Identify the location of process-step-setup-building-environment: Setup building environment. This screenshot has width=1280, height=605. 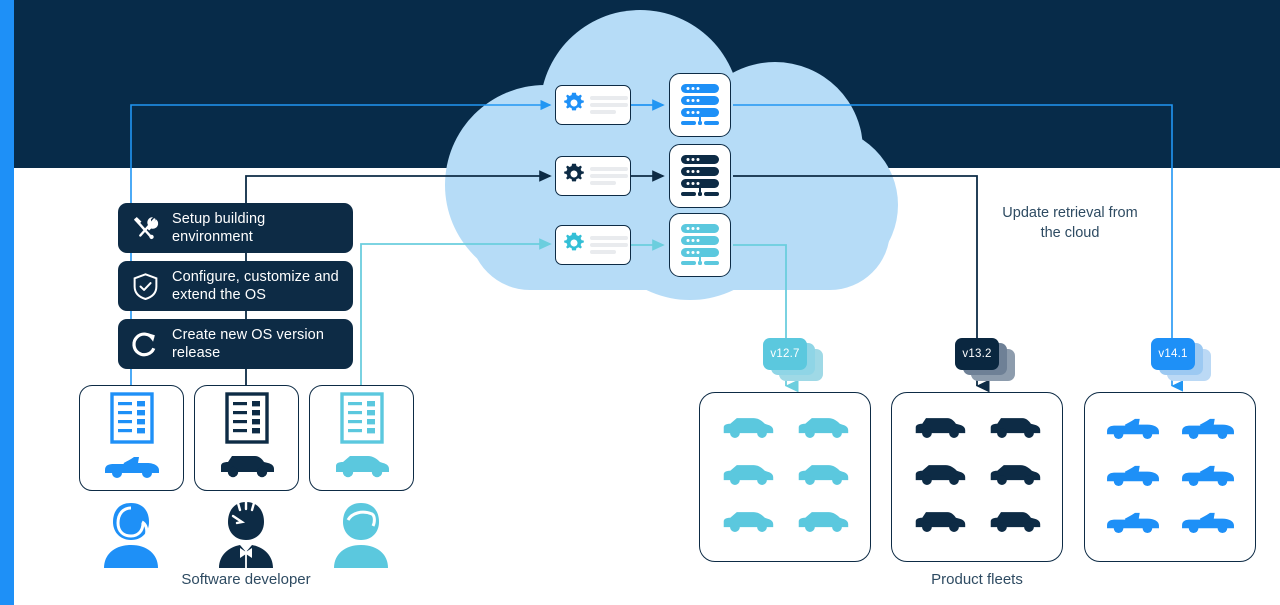
(235, 228).